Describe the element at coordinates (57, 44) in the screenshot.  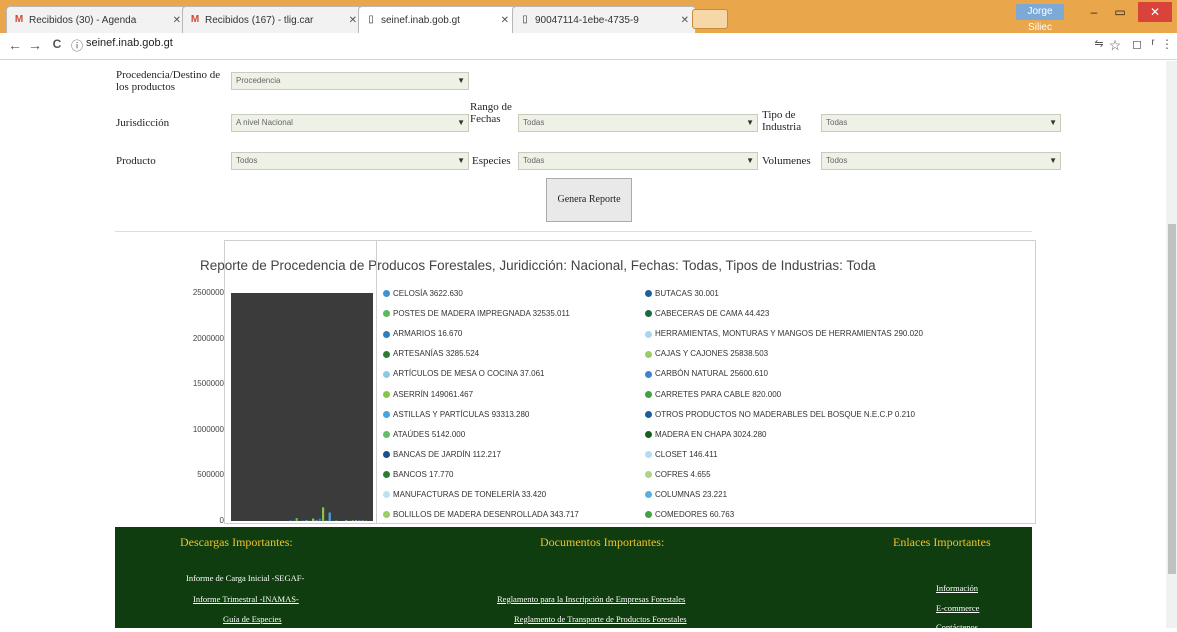
I see `reload-icon: C` at that location.